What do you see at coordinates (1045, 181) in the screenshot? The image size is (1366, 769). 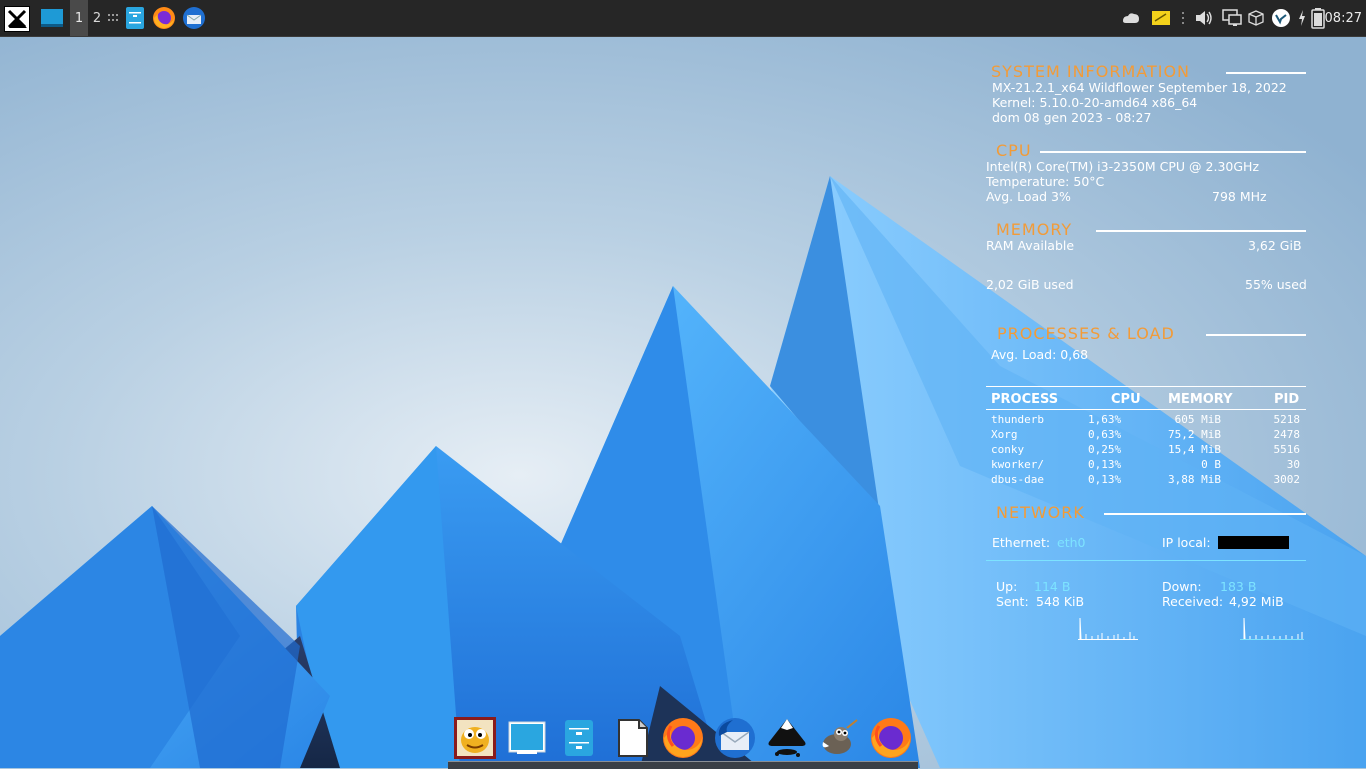 I see `cpu-temperature: Temperature: 50°C` at bounding box center [1045, 181].